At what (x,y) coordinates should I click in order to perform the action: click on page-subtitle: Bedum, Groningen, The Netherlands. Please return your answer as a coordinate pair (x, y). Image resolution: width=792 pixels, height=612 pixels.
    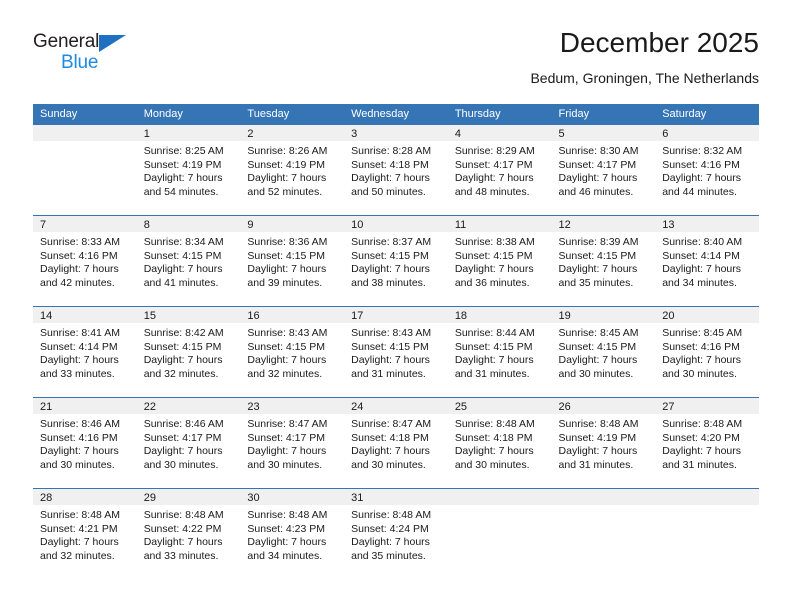
    Looking at the image, I should click on (644, 78).